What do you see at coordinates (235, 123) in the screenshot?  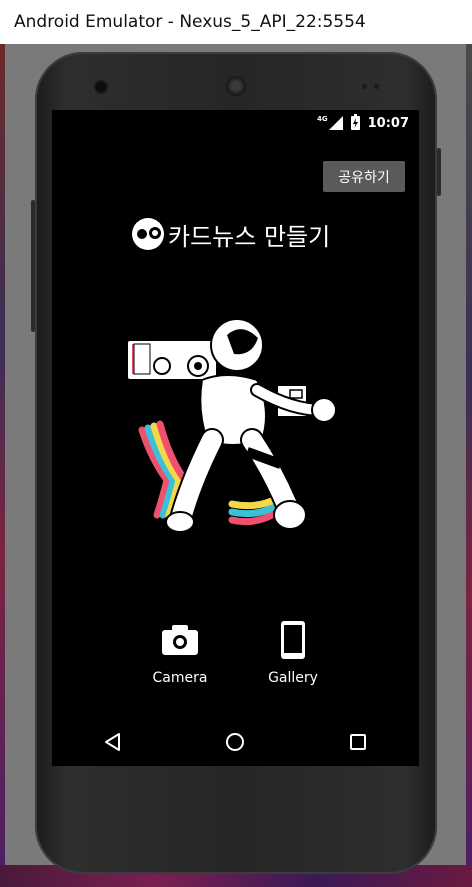 I see `status-bar: 4G 10:07` at bounding box center [235, 123].